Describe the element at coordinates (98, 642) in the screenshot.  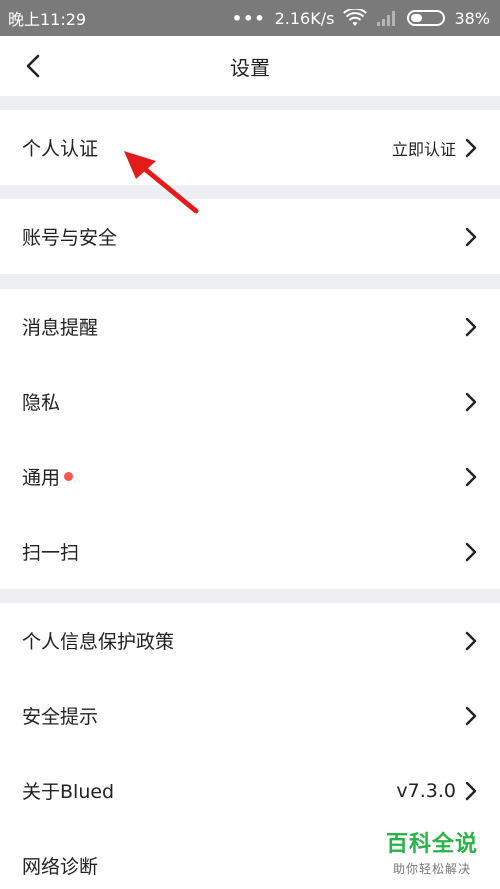
I see `row-label: 个人信息保护政策` at that location.